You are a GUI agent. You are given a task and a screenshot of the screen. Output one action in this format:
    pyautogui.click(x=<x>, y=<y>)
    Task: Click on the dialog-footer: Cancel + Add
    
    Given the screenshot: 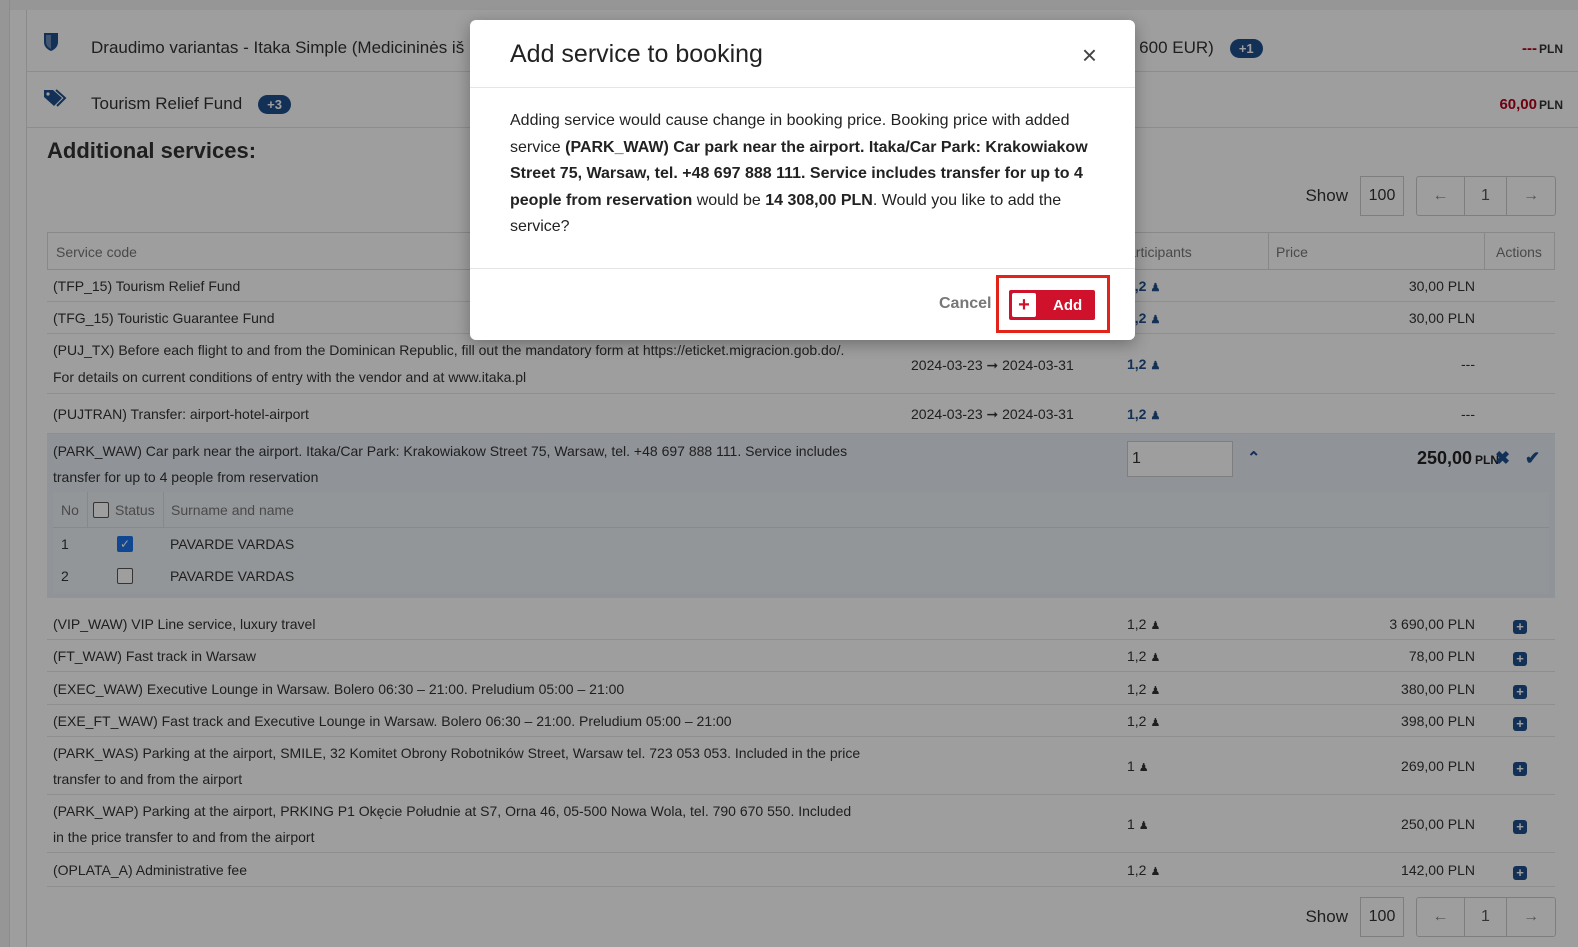 What is the action you would take?
    pyautogui.click(x=802, y=304)
    